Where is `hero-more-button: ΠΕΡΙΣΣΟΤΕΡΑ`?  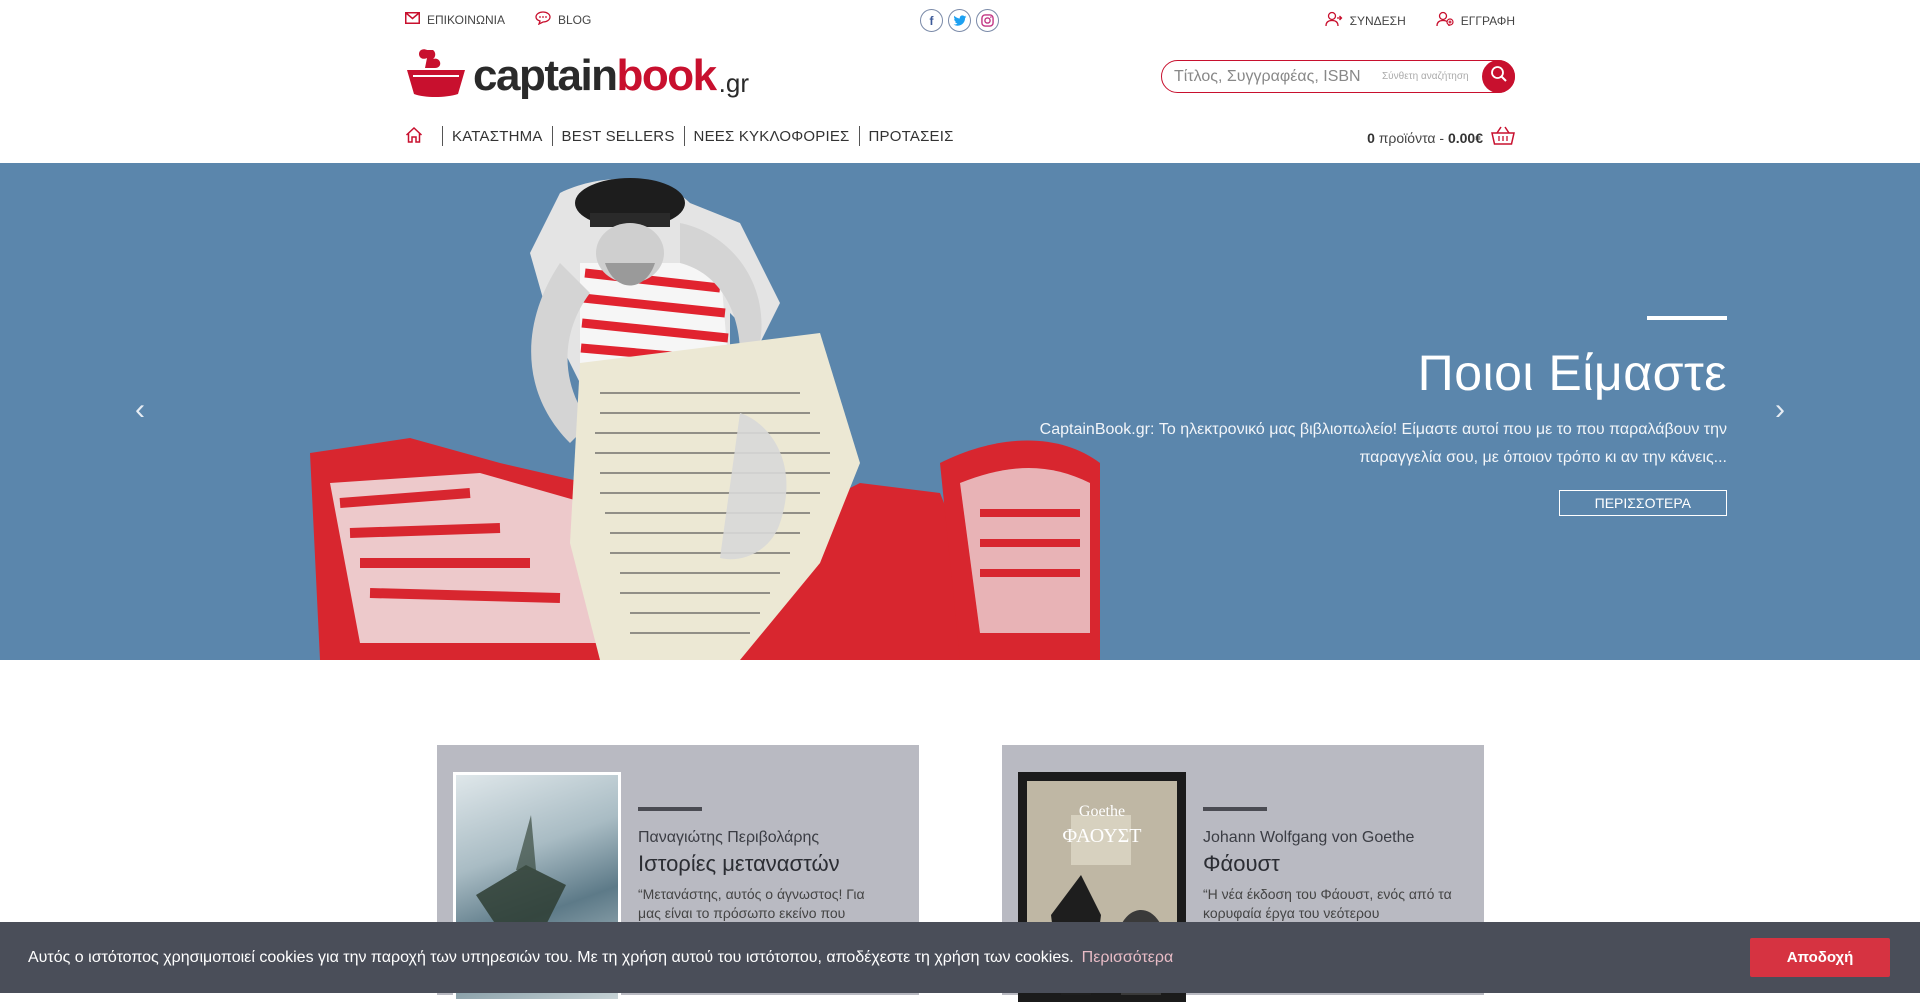
hero-more-button: ΠΕΡΙΣΣΟΤΕΡΑ is located at coordinates (1642, 503).